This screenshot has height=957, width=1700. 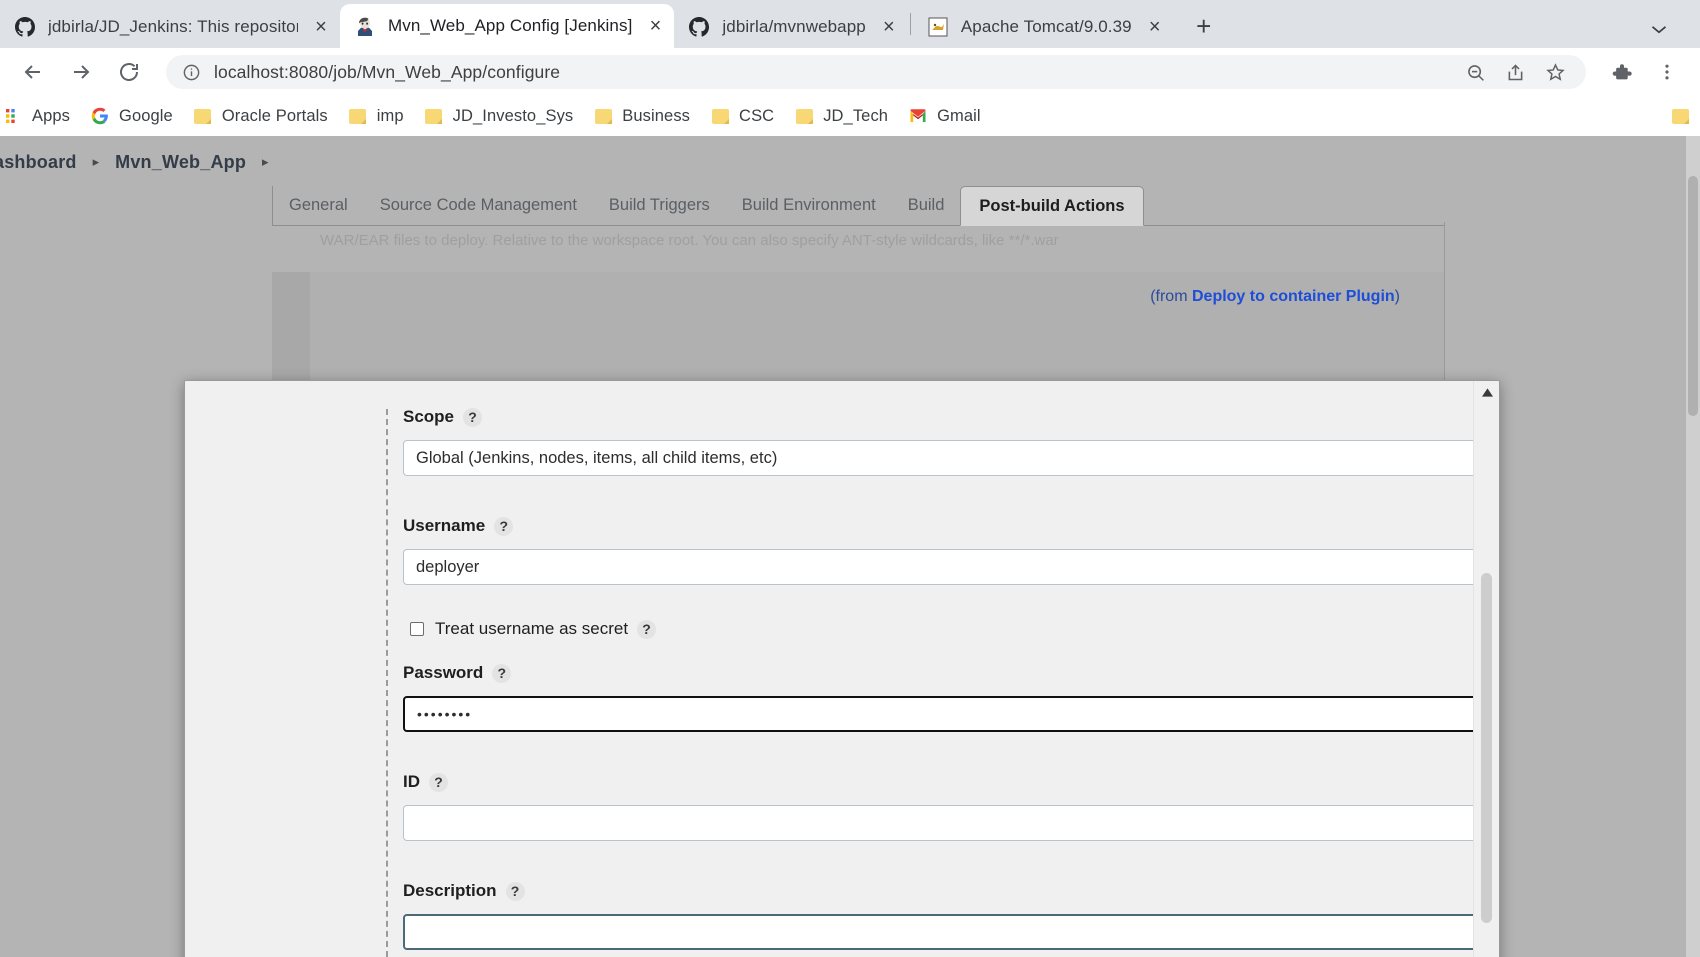 I want to click on browser-menu-icon, so click(x=1667, y=72).